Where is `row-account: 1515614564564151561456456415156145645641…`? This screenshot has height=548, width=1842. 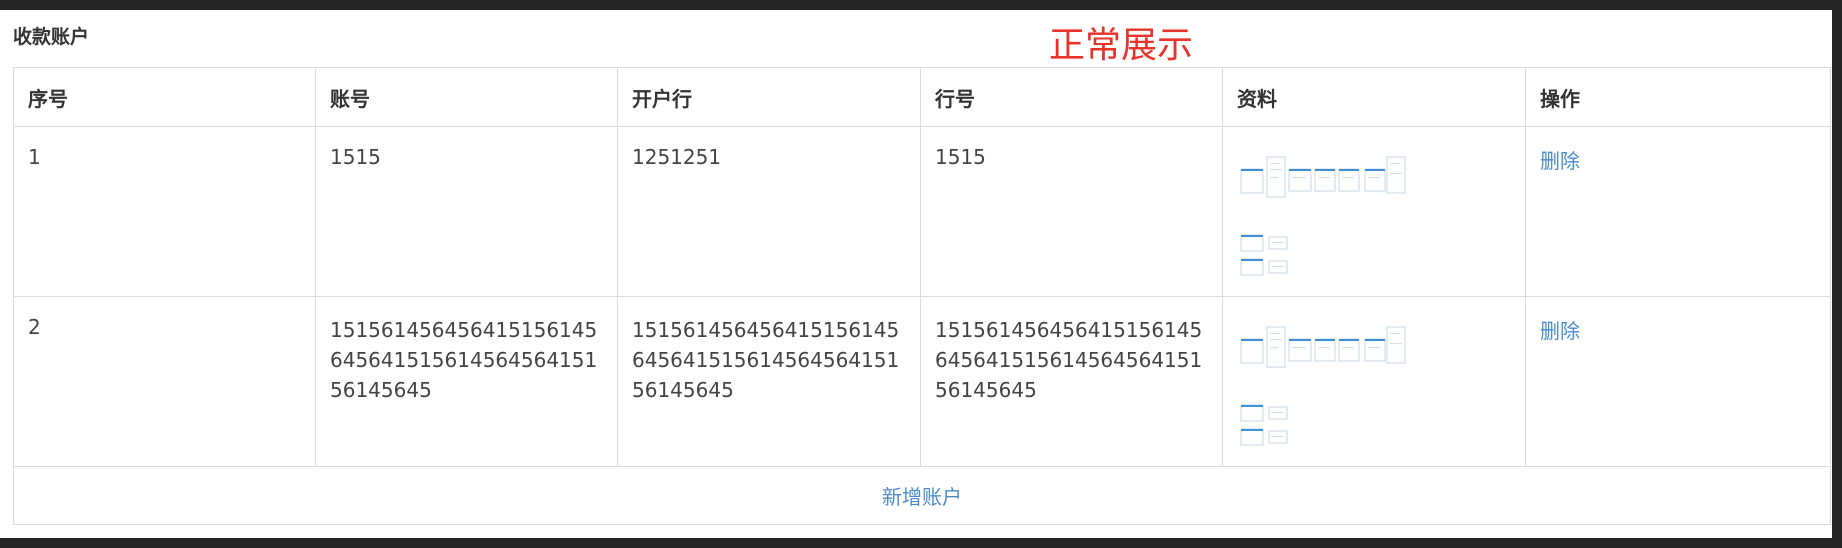
row-account: 1515614564564151561456456415156145645641… is located at coordinates (466, 381).